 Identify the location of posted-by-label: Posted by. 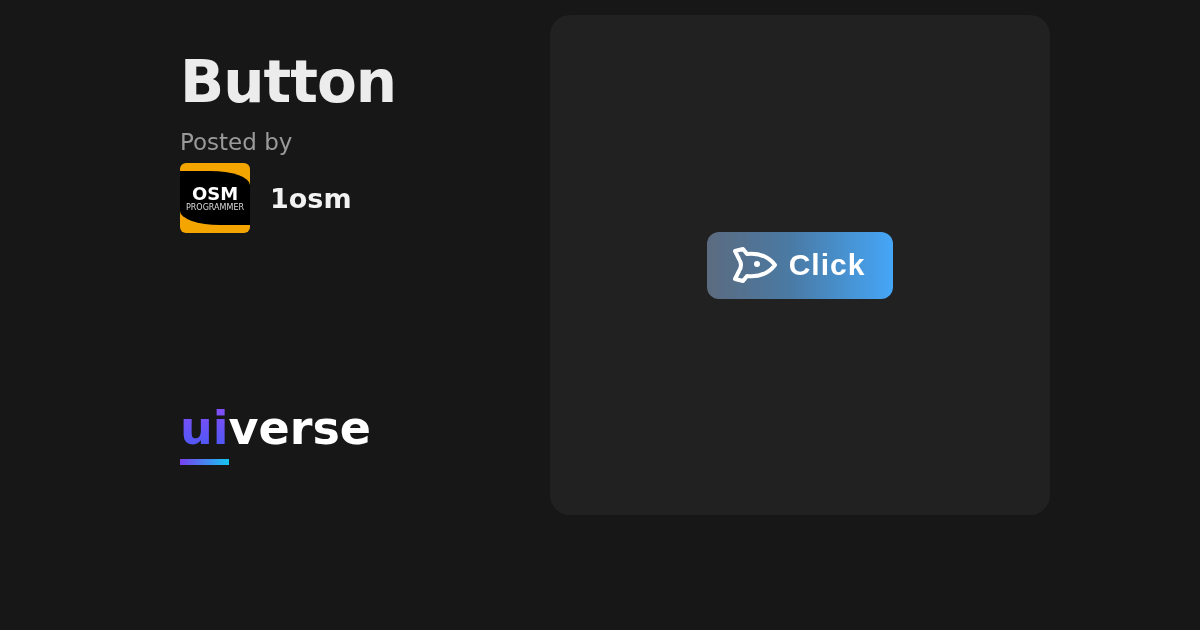
(237, 142).